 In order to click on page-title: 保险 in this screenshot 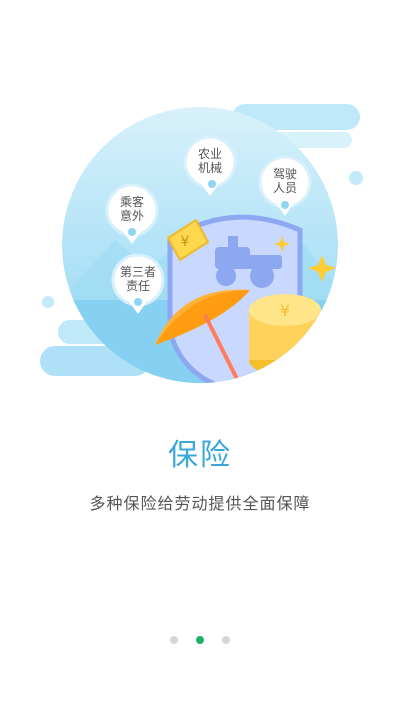, I will do `click(200, 455)`.